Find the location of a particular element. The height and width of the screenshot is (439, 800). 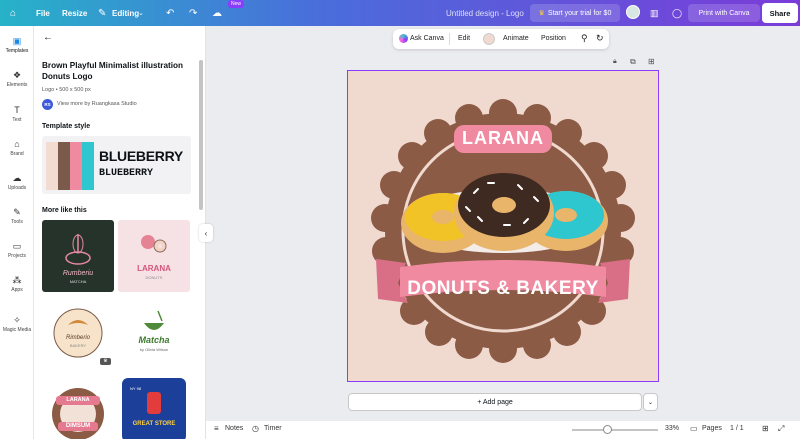

template-thumbnail: LARANA DIMSUM is located at coordinates (78, 406).